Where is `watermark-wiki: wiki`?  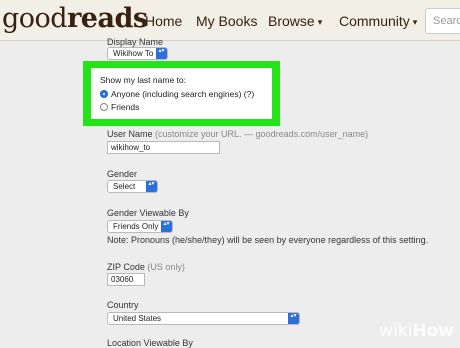 watermark-wiki: wiki is located at coordinates (396, 331).